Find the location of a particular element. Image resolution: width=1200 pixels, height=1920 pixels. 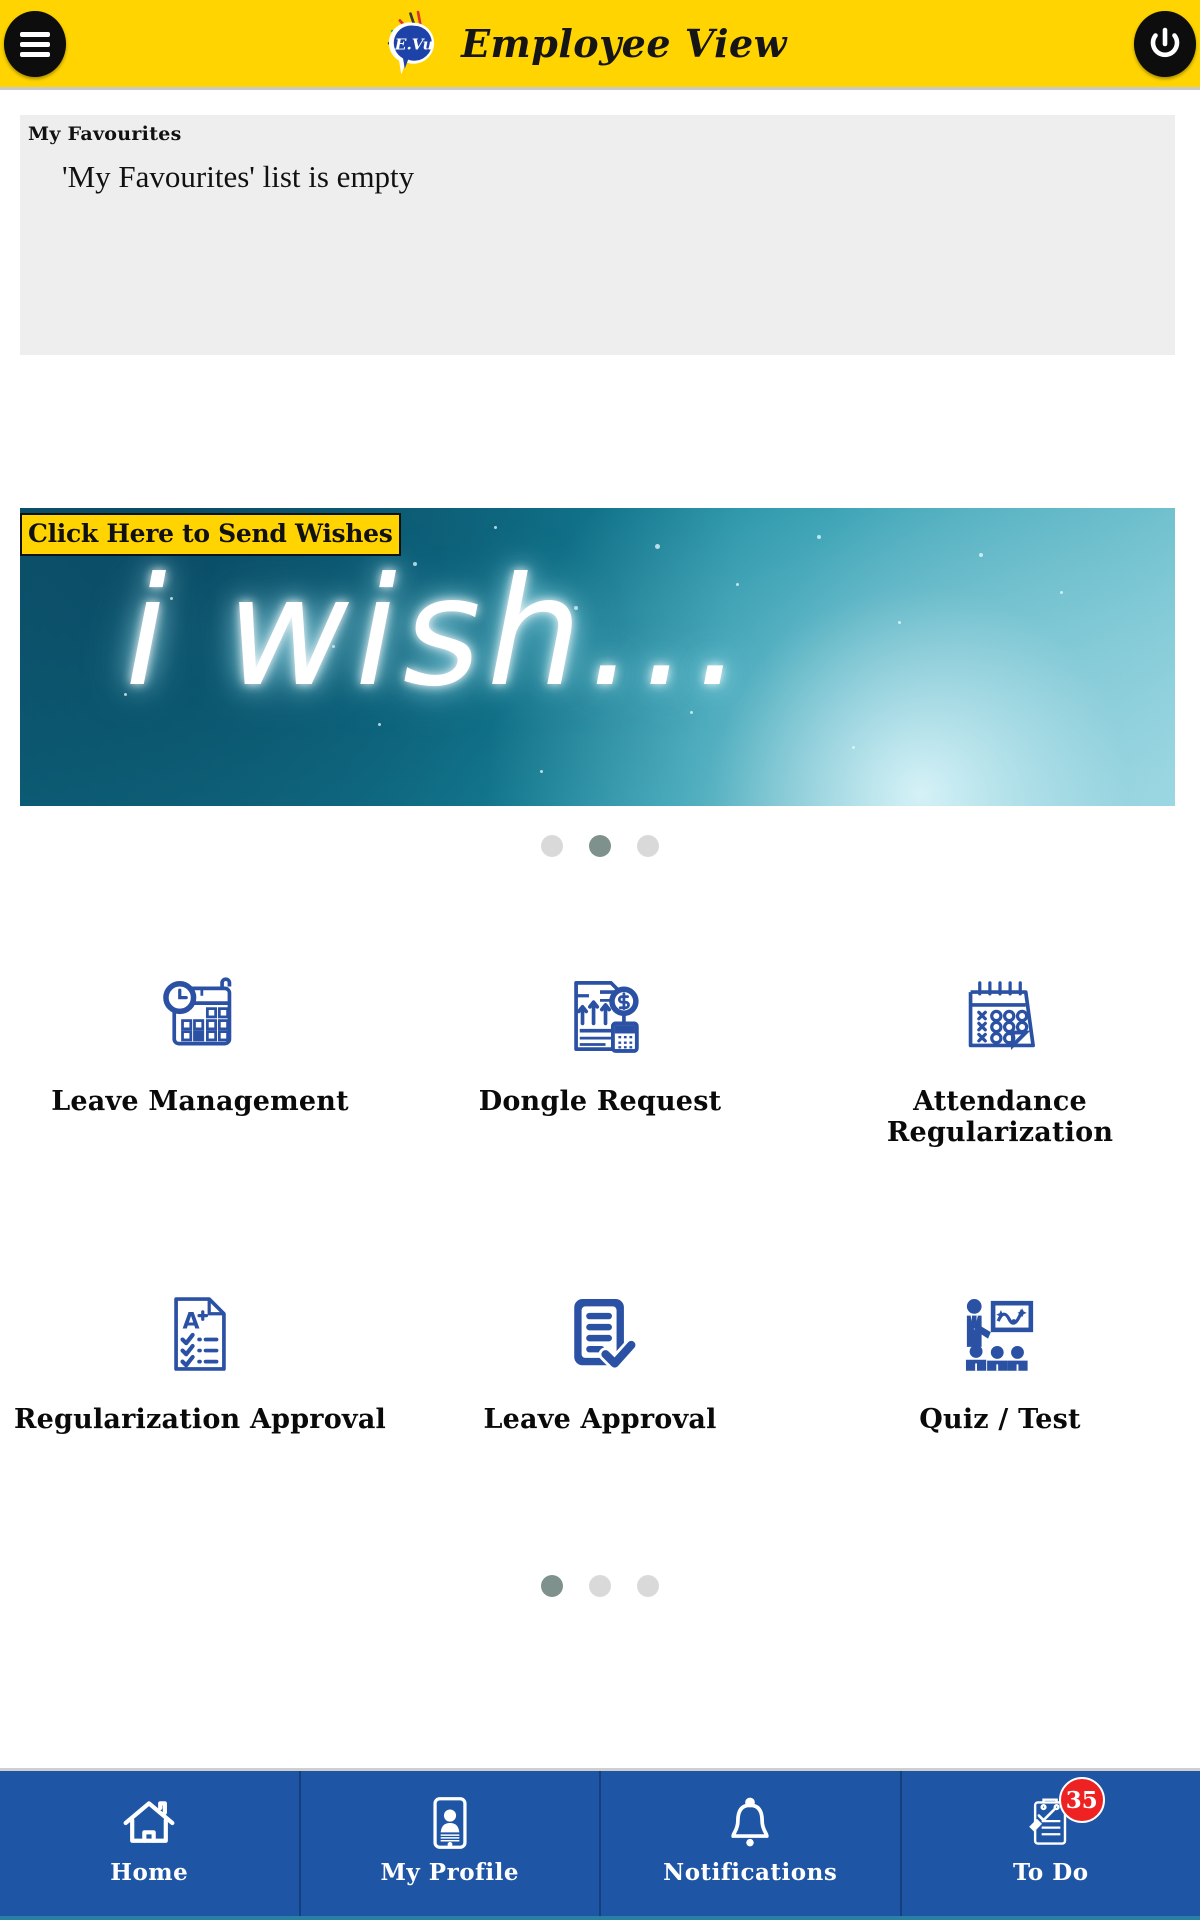

my-favourites-title: My Favourites is located at coordinates (105, 134).